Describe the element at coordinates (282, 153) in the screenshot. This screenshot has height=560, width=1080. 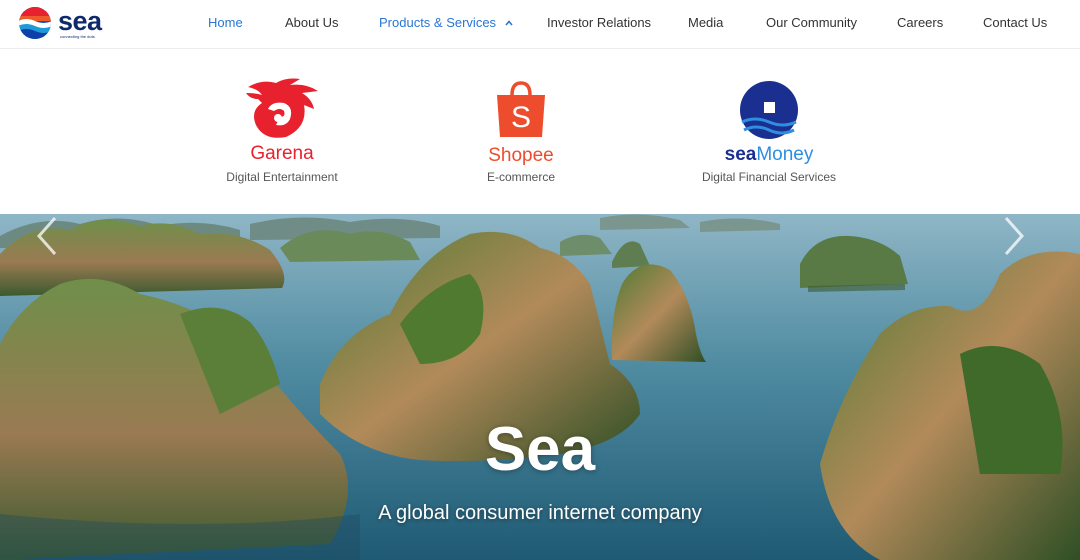
I see `garena-wordmark: Garena` at that location.